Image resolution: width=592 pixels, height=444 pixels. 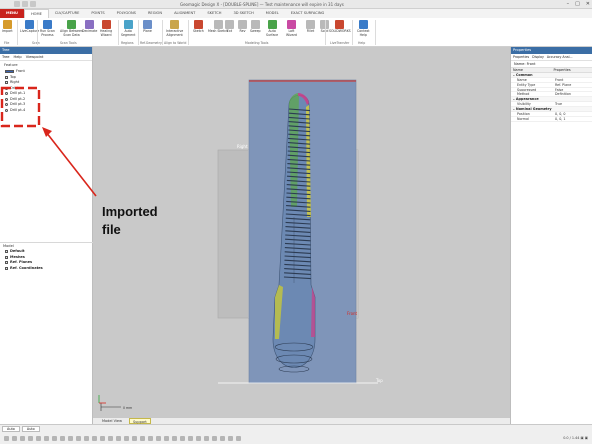 What do you see at coordinates (577, 4) in the screenshot?
I see `maximize-button: □` at bounding box center [577, 4].